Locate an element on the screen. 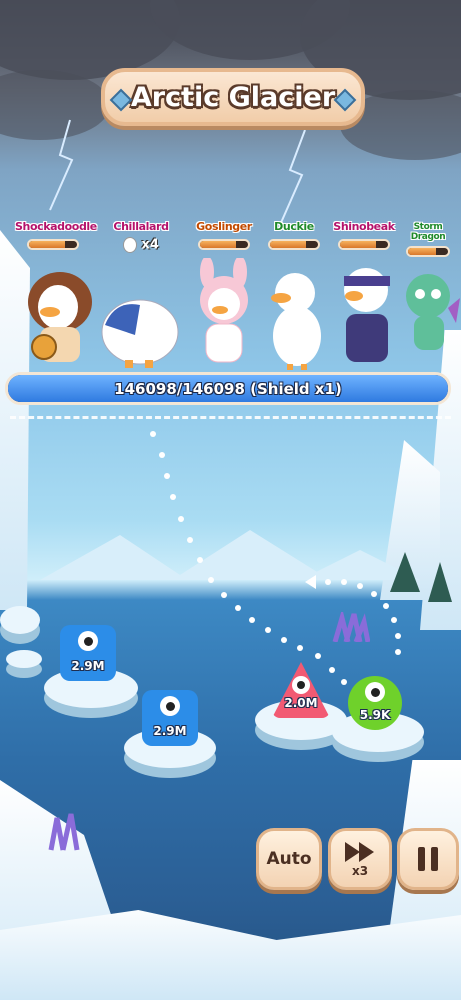  fast-forward-icon is located at coordinates (359, 852).